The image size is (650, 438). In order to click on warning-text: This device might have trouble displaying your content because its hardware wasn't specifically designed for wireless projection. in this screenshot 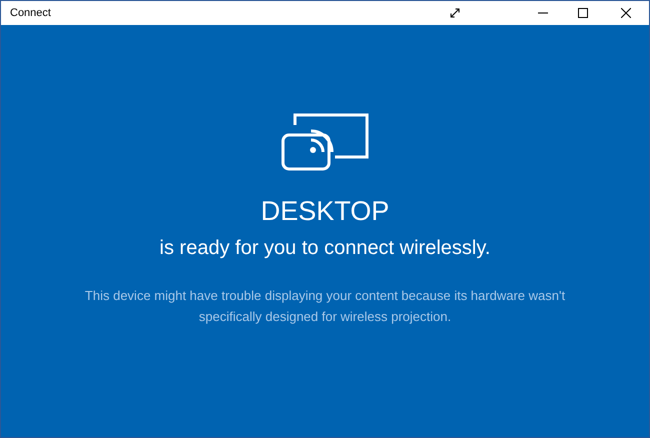, I will do `click(325, 306)`.